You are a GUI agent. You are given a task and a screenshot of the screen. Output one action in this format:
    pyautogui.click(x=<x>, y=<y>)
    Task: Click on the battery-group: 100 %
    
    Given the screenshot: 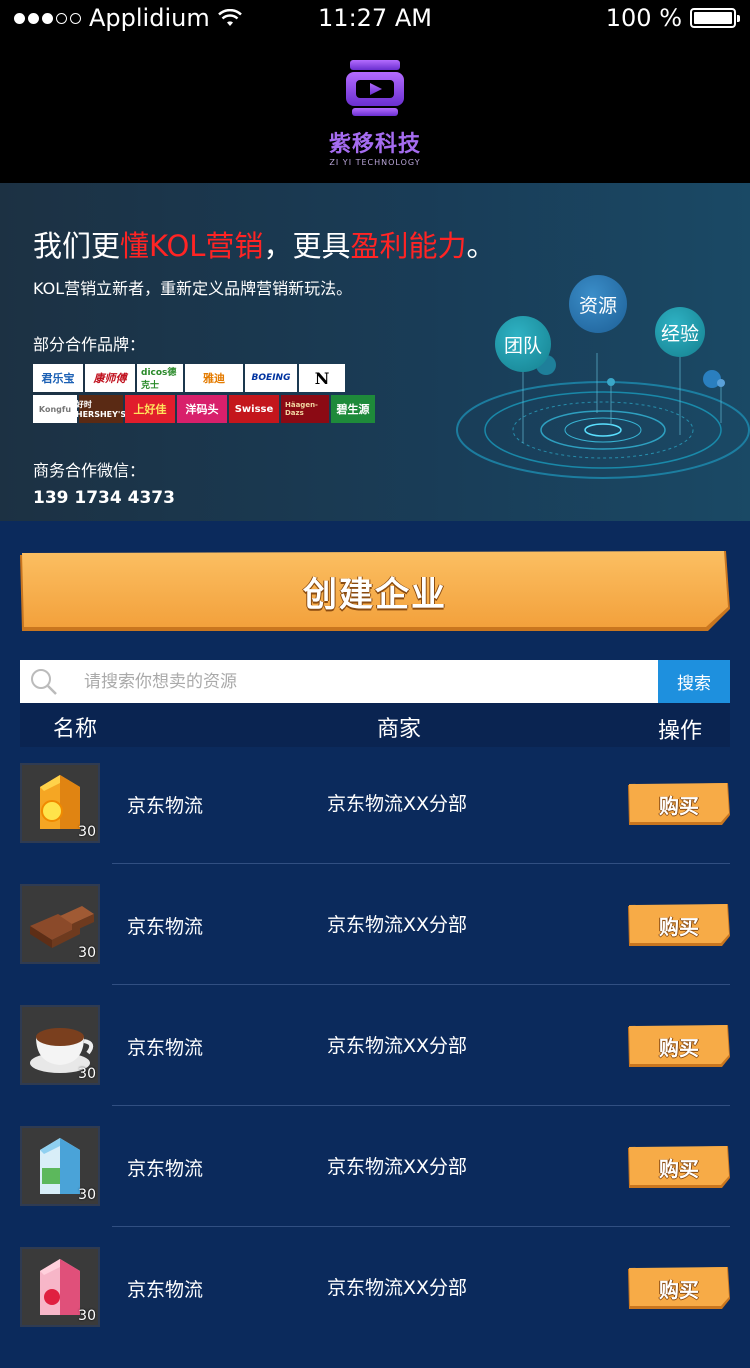 What is the action you would take?
    pyautogui.click(x=672, y=18)
    